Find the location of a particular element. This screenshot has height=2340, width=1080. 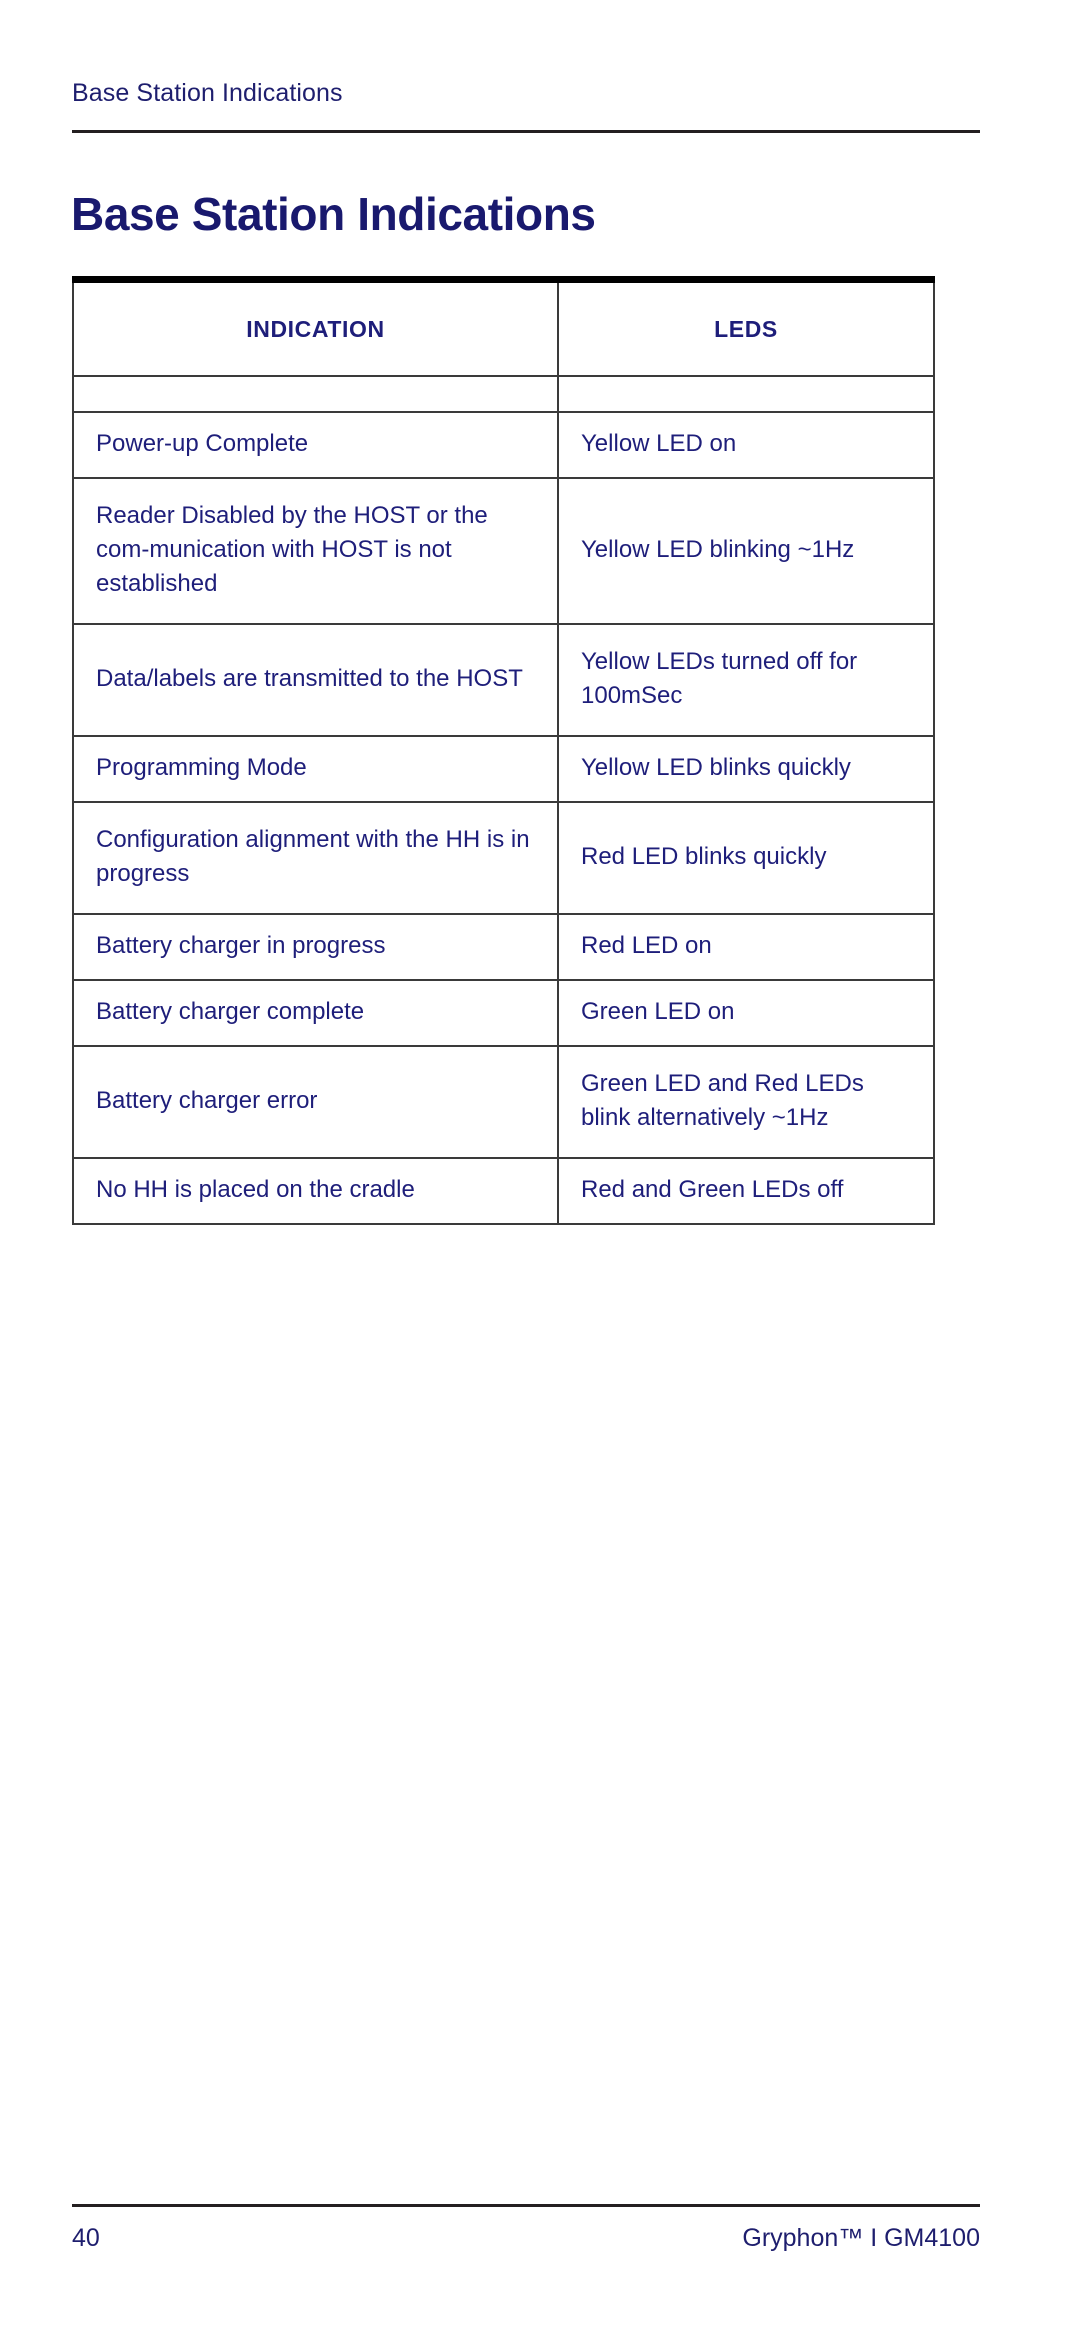

table-row: Power-up Complete Yellow LED on is located at coordinates (503, 445).